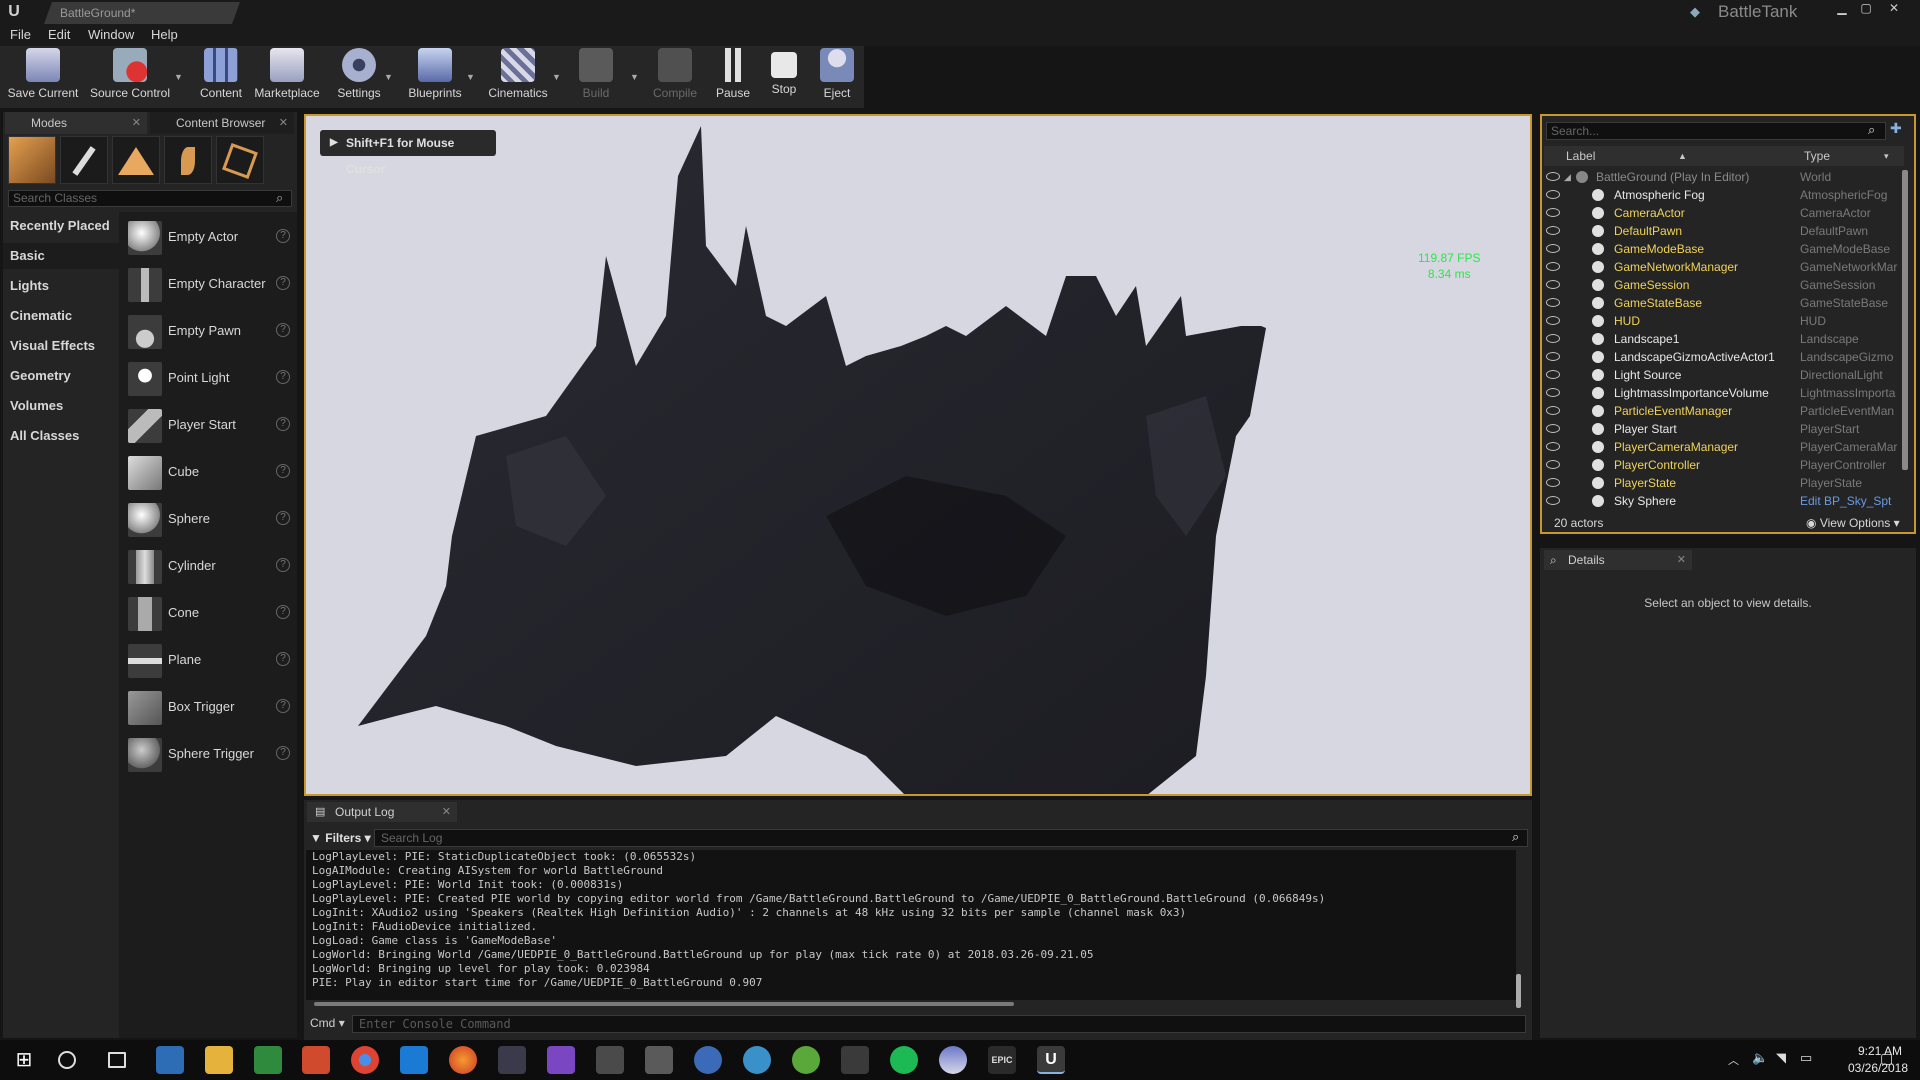 The width and height of the screenshot is (1920, 1080). I want to click on speedometer-icon, so click(757, 1060).